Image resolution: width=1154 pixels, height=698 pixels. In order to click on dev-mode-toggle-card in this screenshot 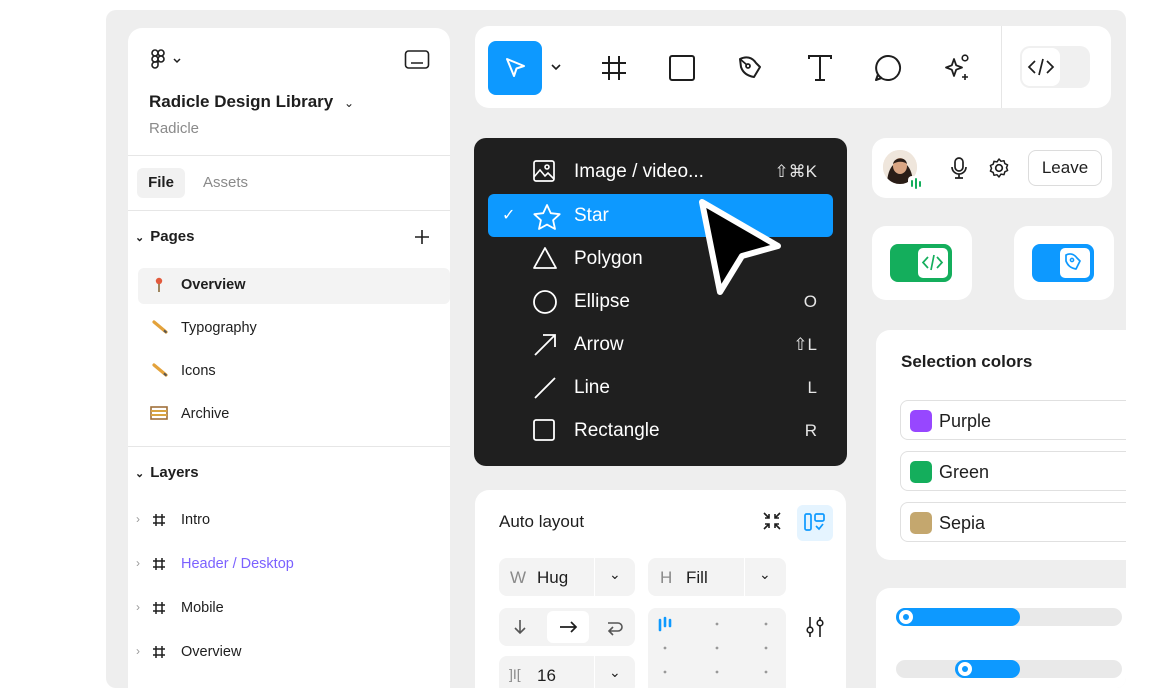, I will do `click(922, 263)`.